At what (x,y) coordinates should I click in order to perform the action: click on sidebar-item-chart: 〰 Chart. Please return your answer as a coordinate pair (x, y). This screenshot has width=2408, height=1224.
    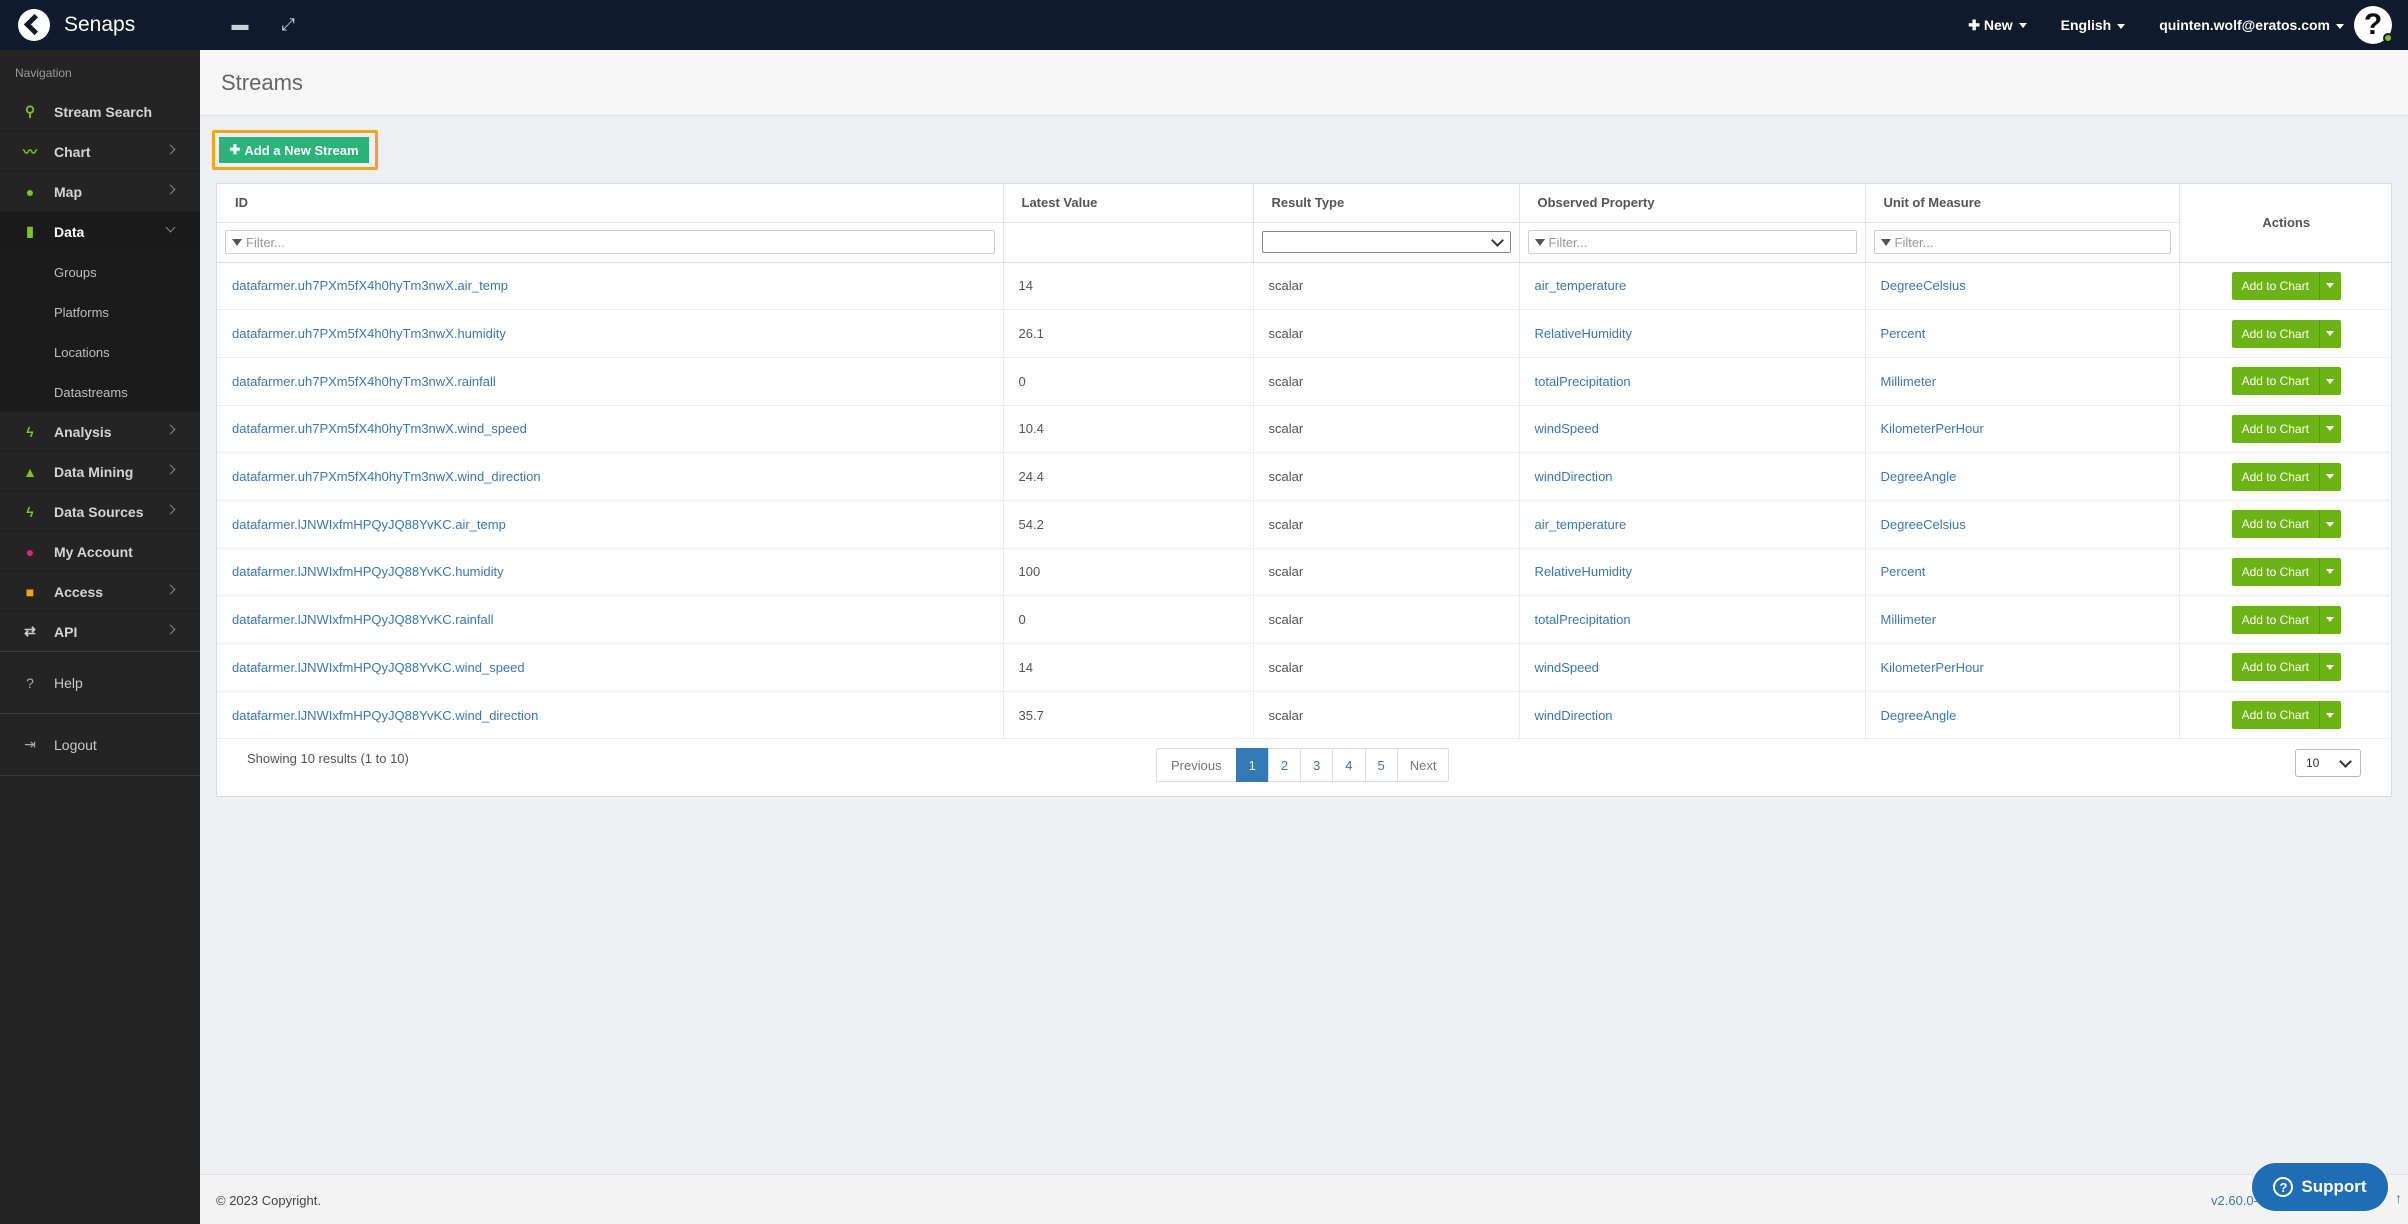
    Looking at the image, I should click on (100, 152).